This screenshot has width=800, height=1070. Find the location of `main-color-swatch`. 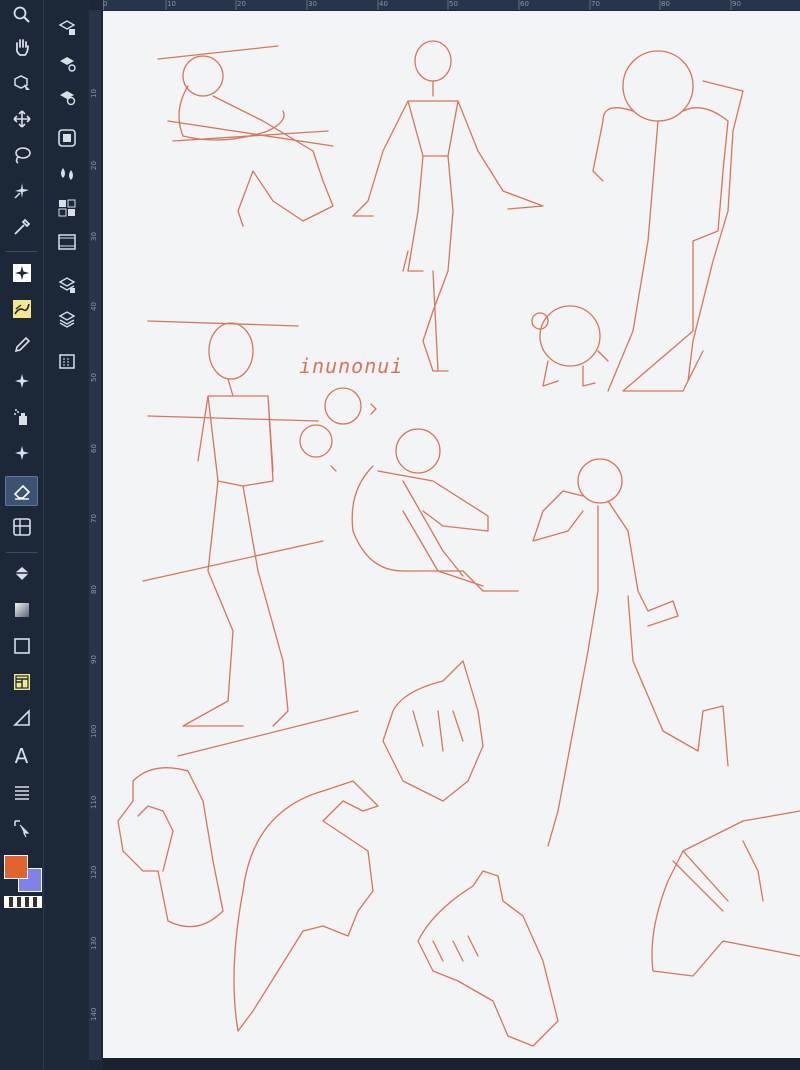

main-color-swatch is located at coordinates (16, 867).